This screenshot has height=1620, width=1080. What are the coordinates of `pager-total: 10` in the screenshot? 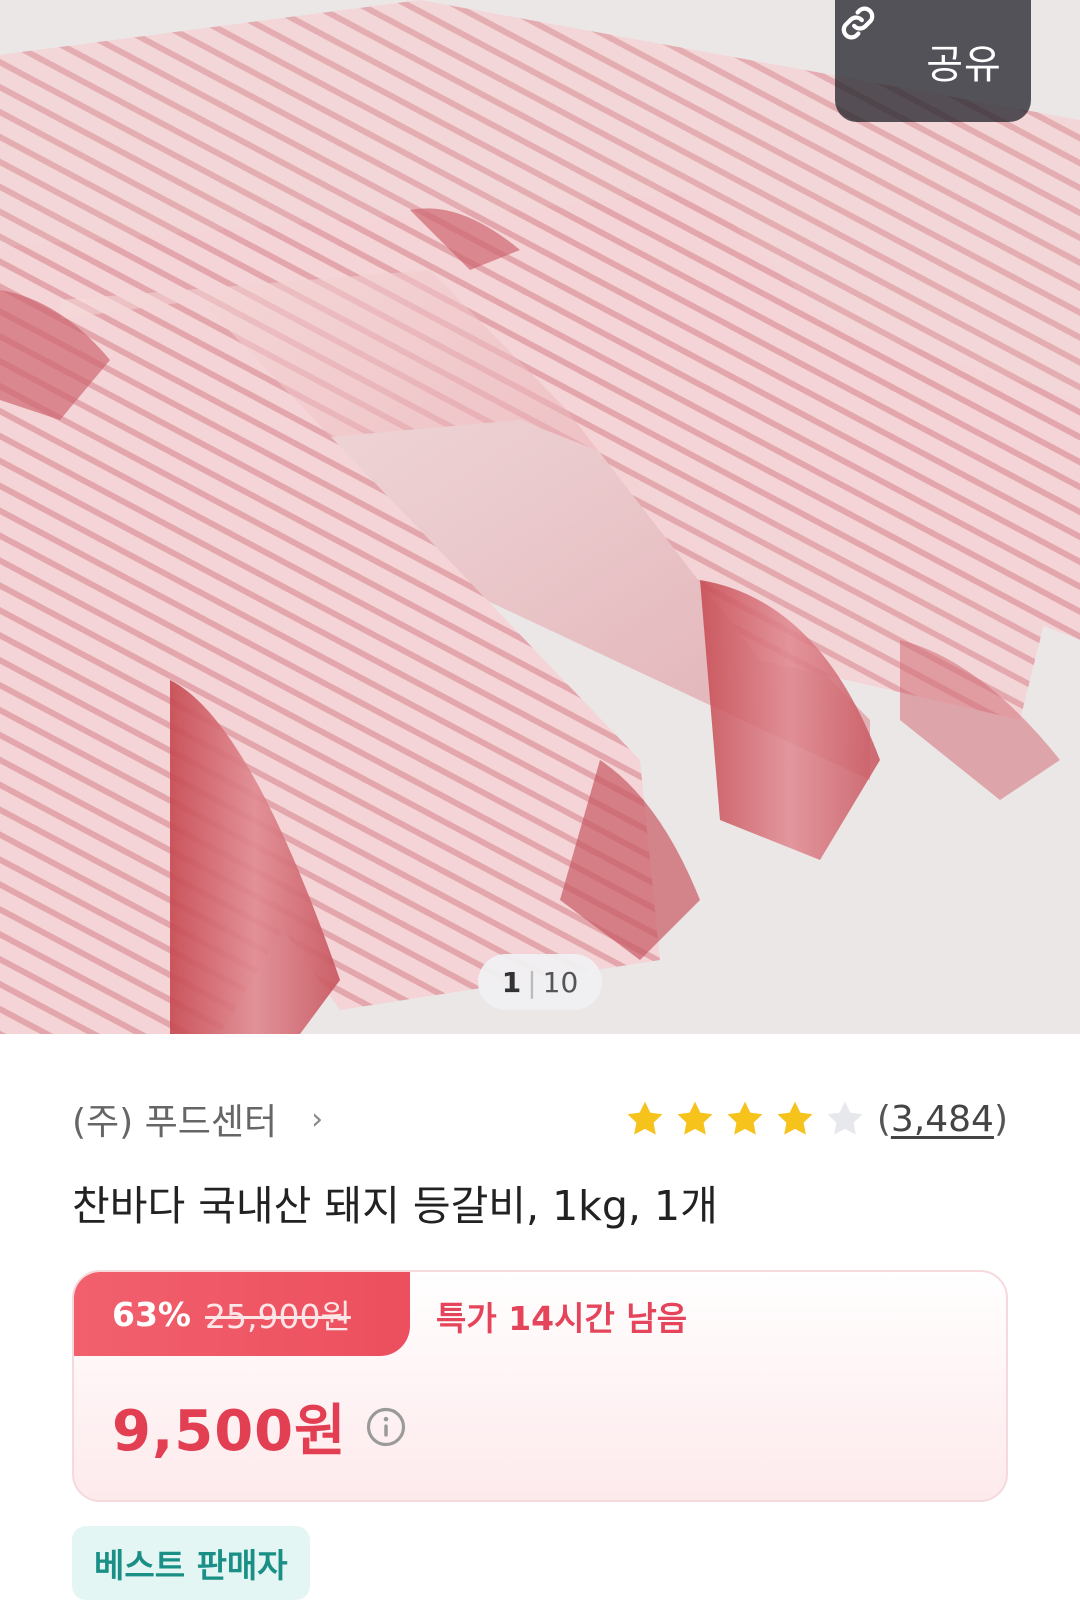 It's located at (560, 982).